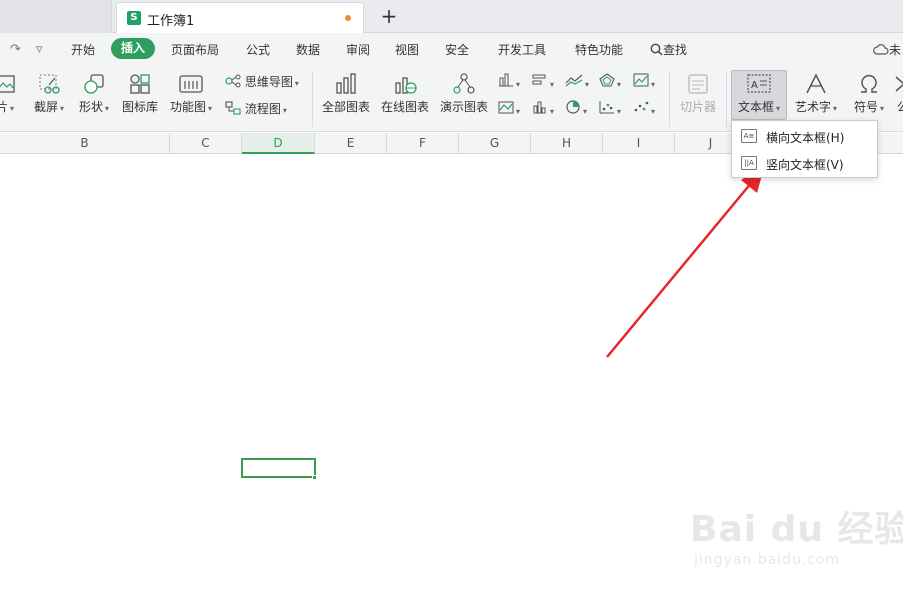 The image size is (903, 592). I want to click on horizontal-textbox-icon: A≡, so click(749, 136).